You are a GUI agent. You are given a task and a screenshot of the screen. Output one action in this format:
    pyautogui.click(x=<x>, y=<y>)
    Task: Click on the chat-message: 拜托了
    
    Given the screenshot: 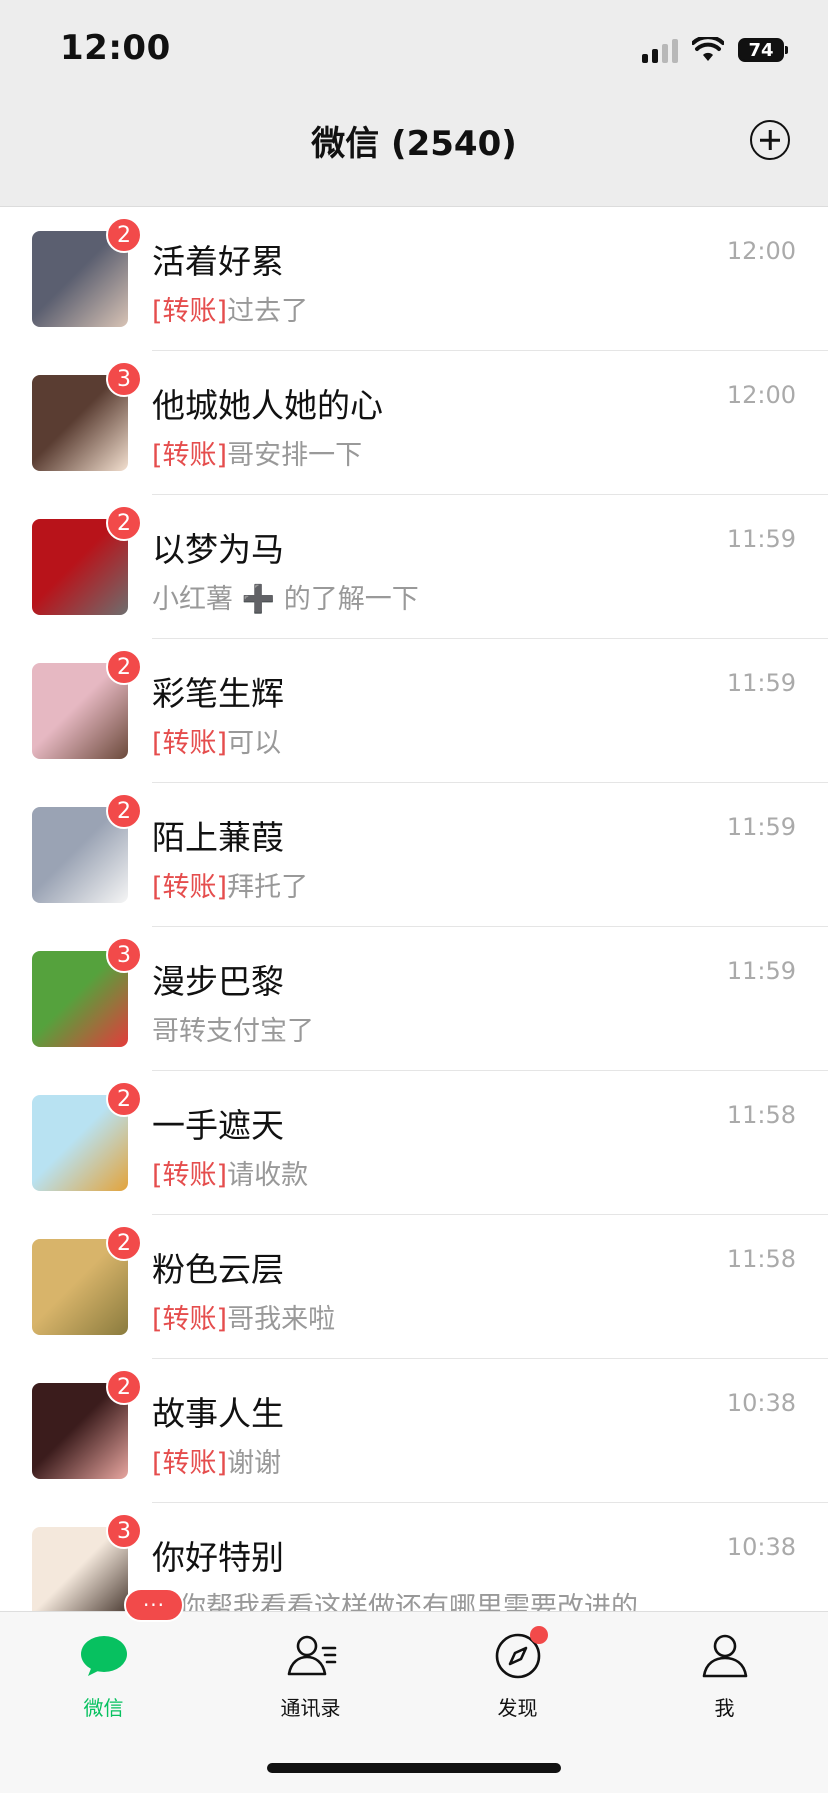 What is the action you would take?
    pyautogui.click(x=268, y=887)
    